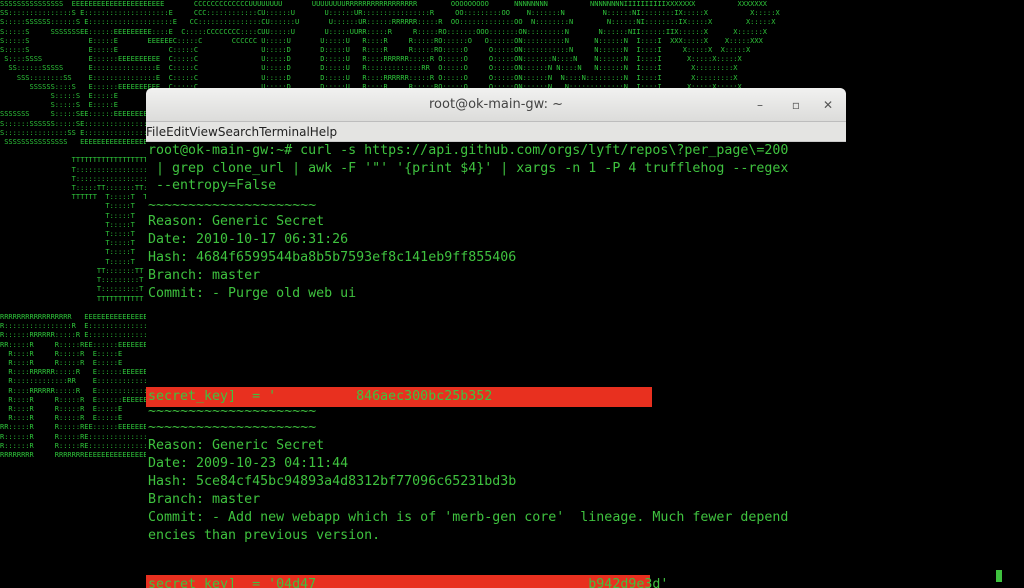 The height and width of the screenshot is (588, 1024). What do you see at coordinates (252, 293) in the screenshot?
I see `terminal-line: Commit: - Purge old web ui` at bounding box center [252, 293].